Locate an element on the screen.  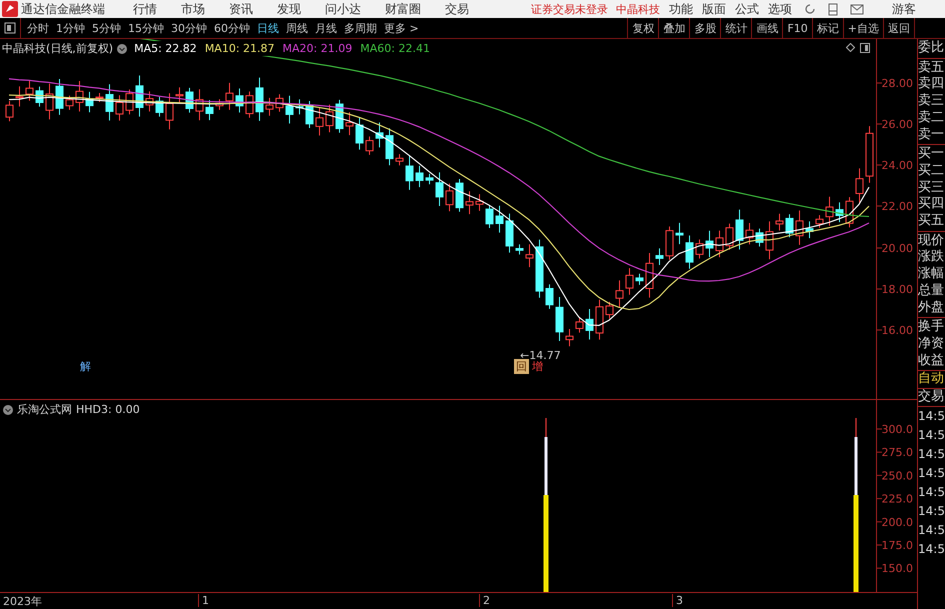
indicator-axis-label: 250.0 is located at coordinates (897, 475).